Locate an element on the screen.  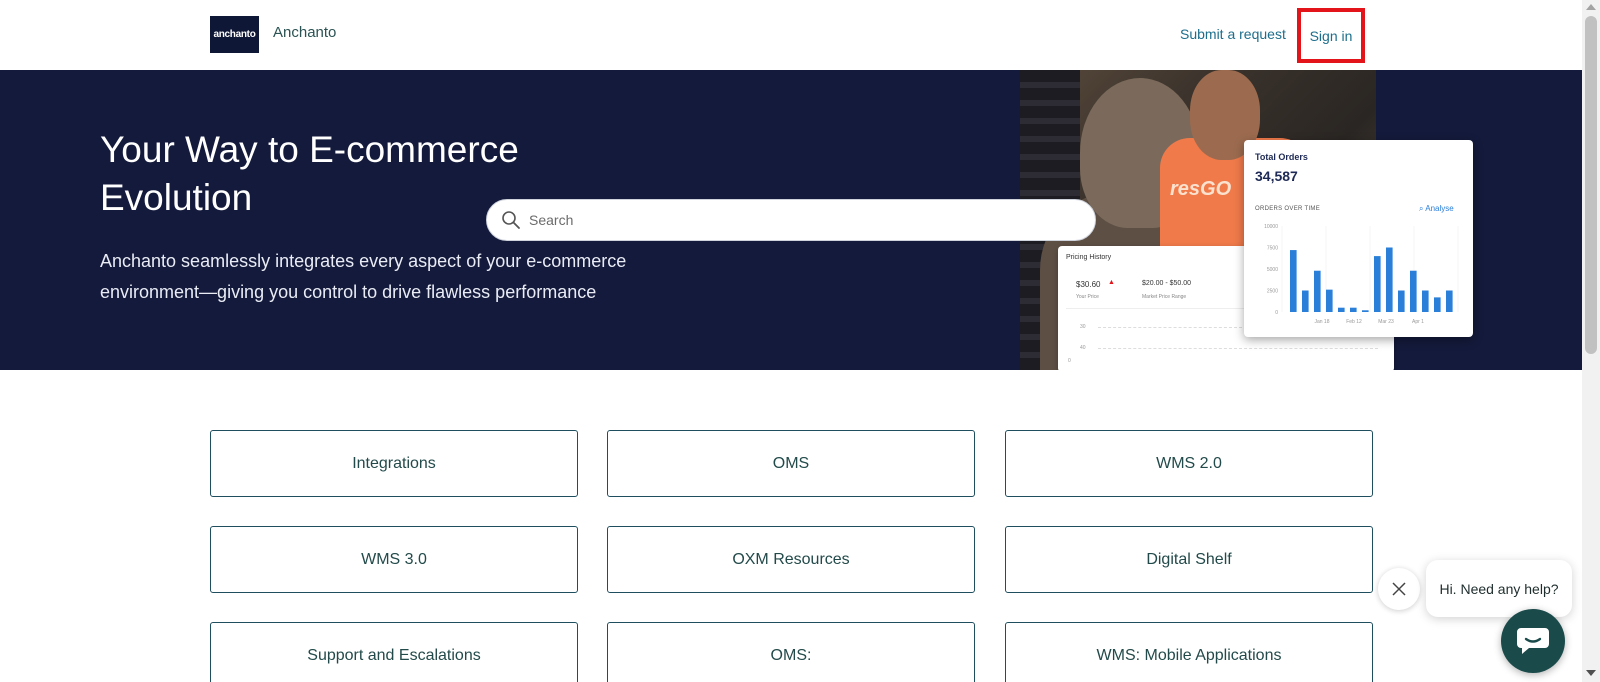
category-integrations: Integrations is located at coordinates (394, 463).